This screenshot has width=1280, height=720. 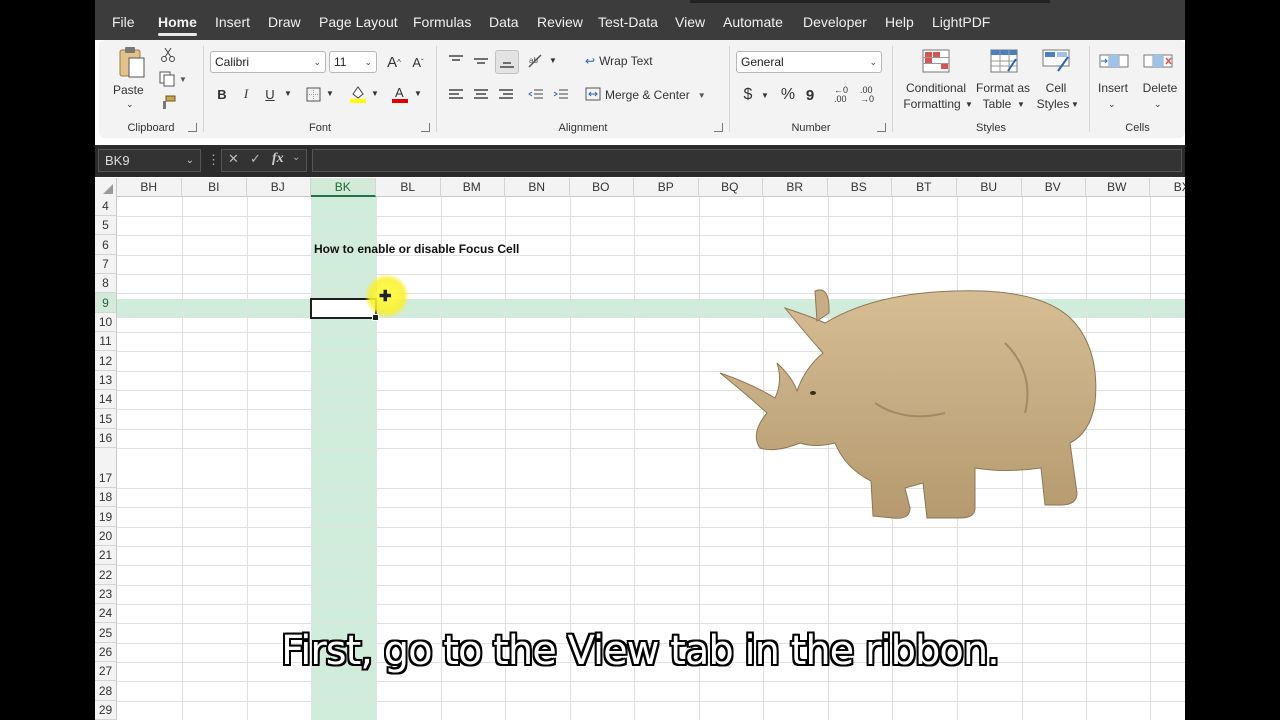 I want to click on tab-test-data: Test-Data, so click(x=628, y=22).